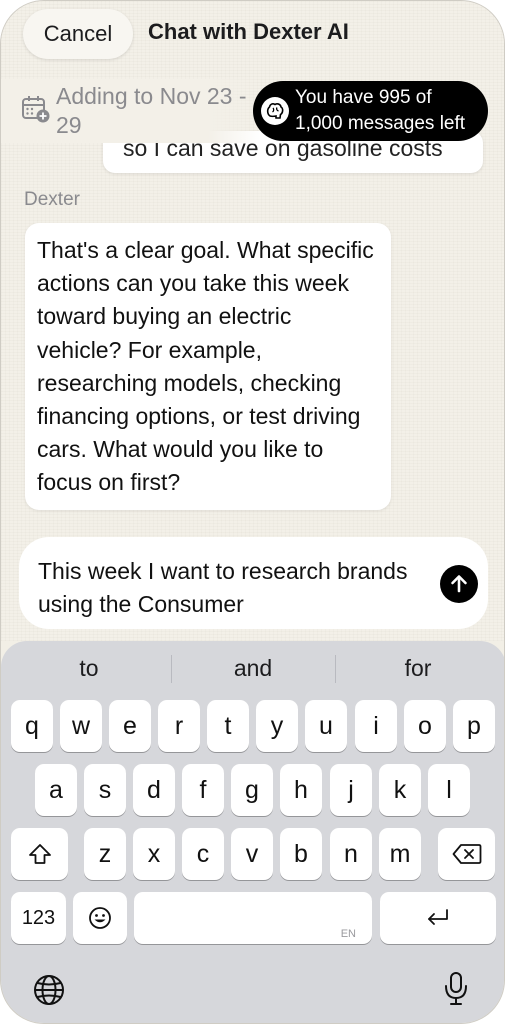 Image resolution: width=505 pixels, height=1024 pixels. Describe the element at coordinates (203, 854) in the screenshot. I see `key-c: c` at that location.